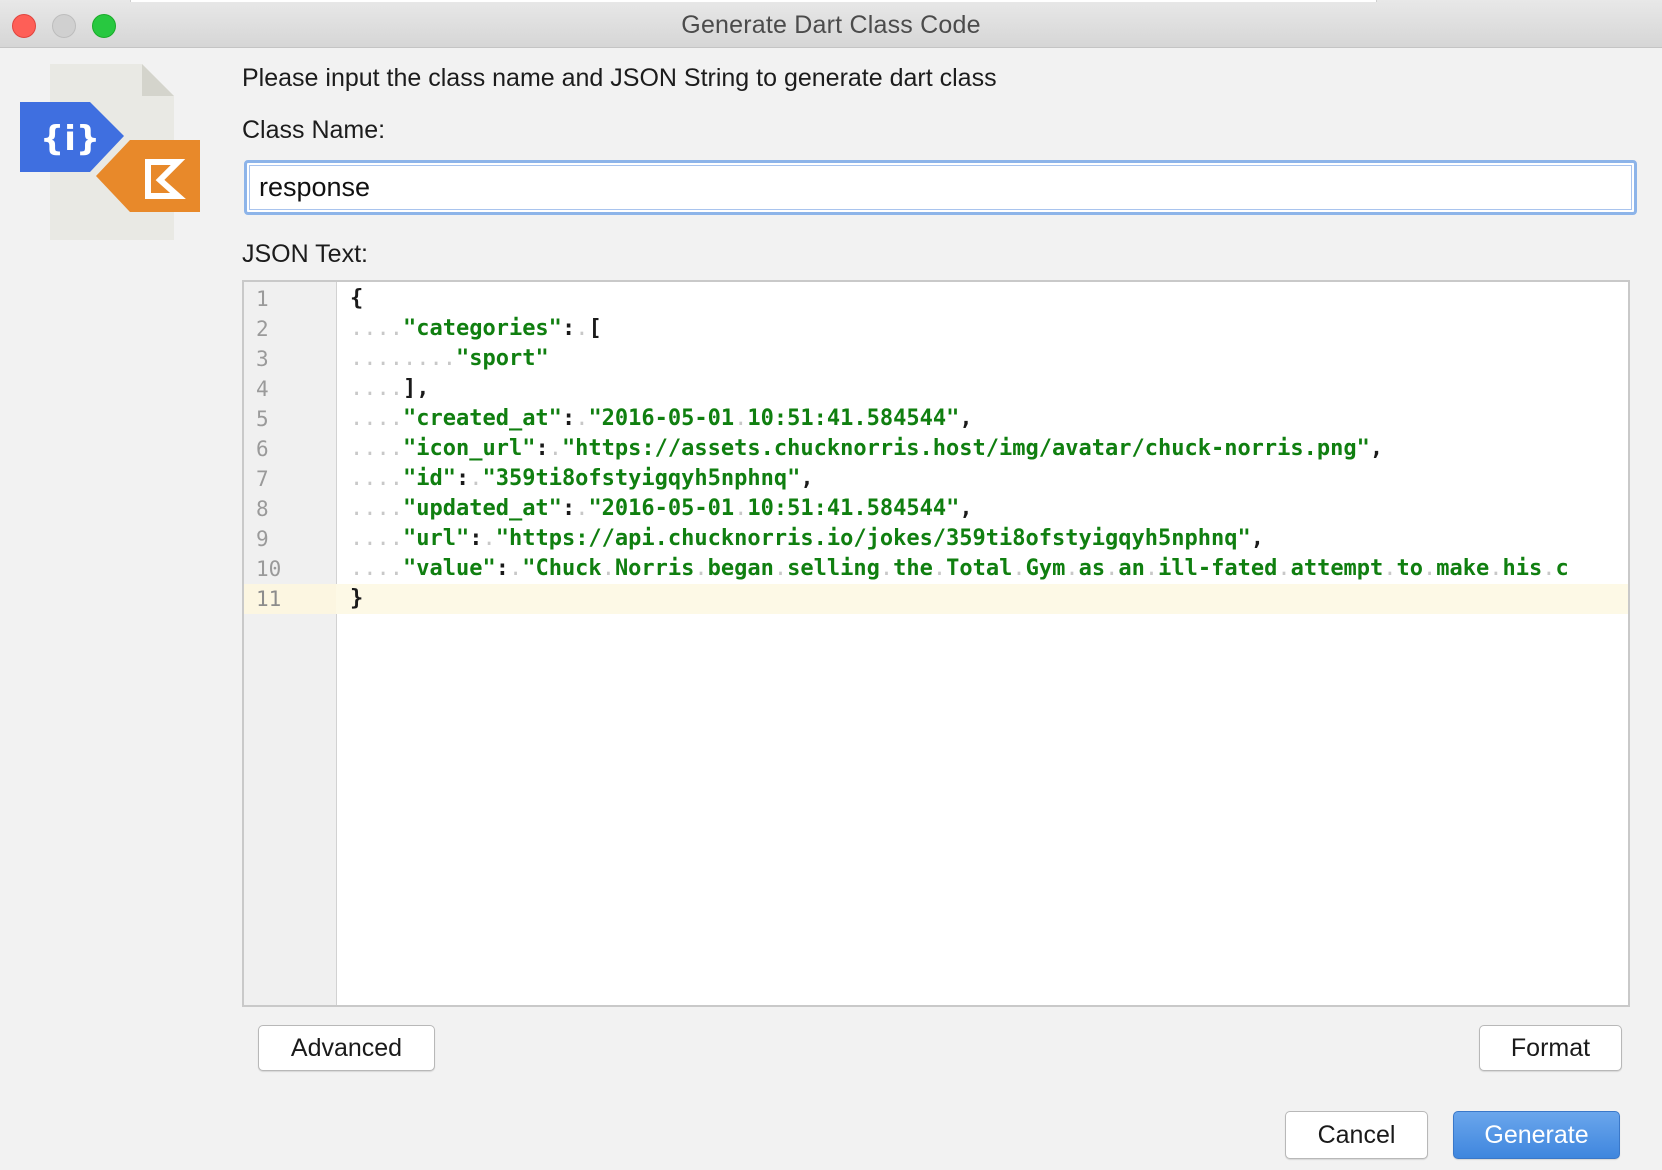  What do you see at coordinates (262, 449) in the screenshot?
I see `line-number: 6` at bounding box center [262, 449].